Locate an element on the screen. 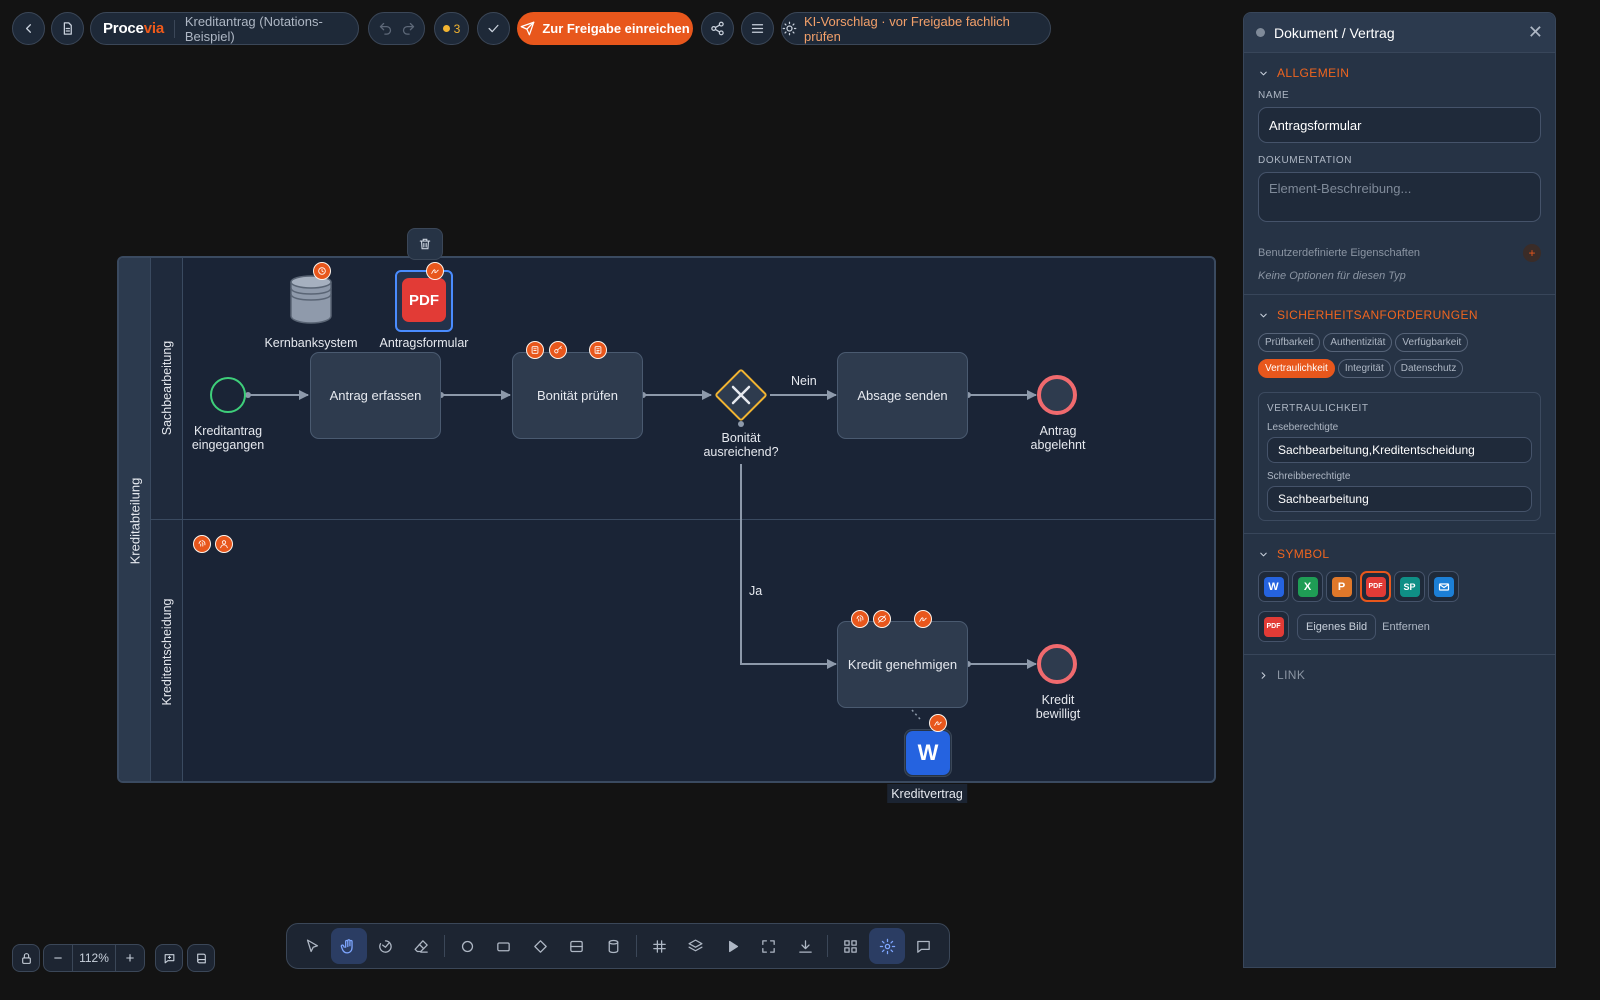  gateway-label: Bonität ausreichend? is located at coordinates (741, 445).